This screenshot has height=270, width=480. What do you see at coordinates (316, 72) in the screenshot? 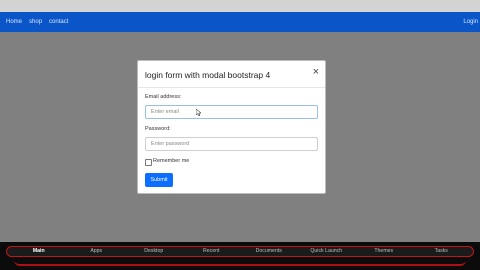
I see `close-icon: ×` at bounding box center [316, 72].